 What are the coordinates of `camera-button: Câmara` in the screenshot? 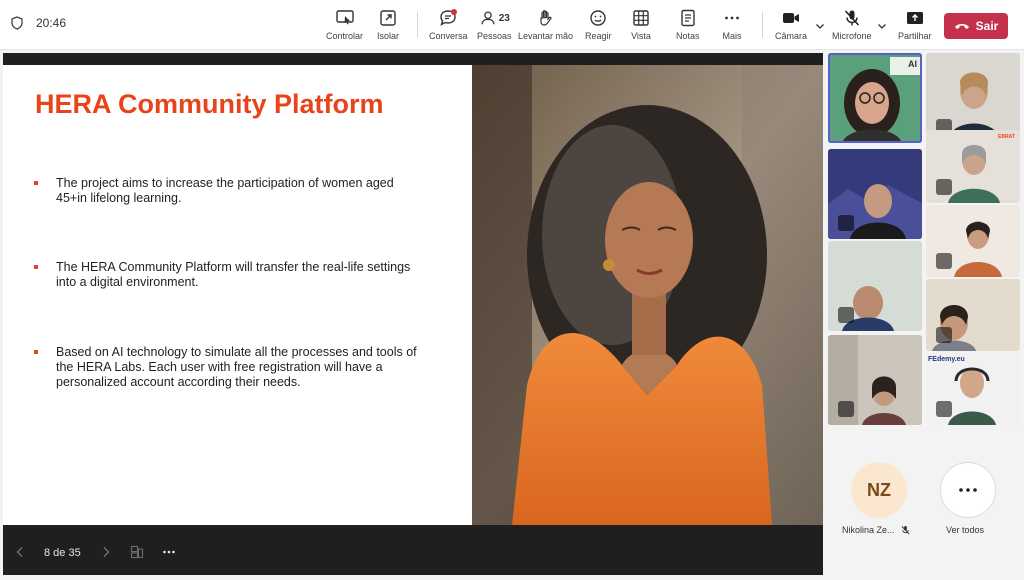 It's located at (791, 27).